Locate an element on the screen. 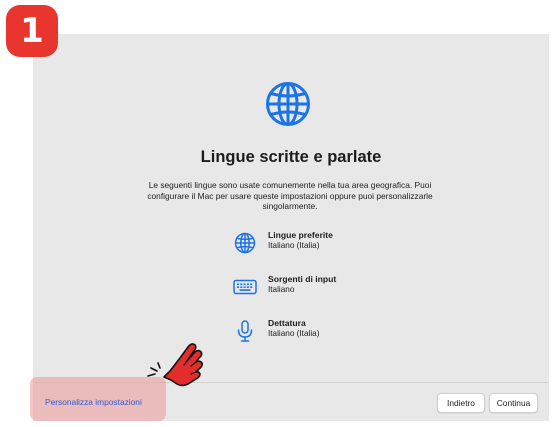  step-badge: 1 is located at coordinates (32, 31).